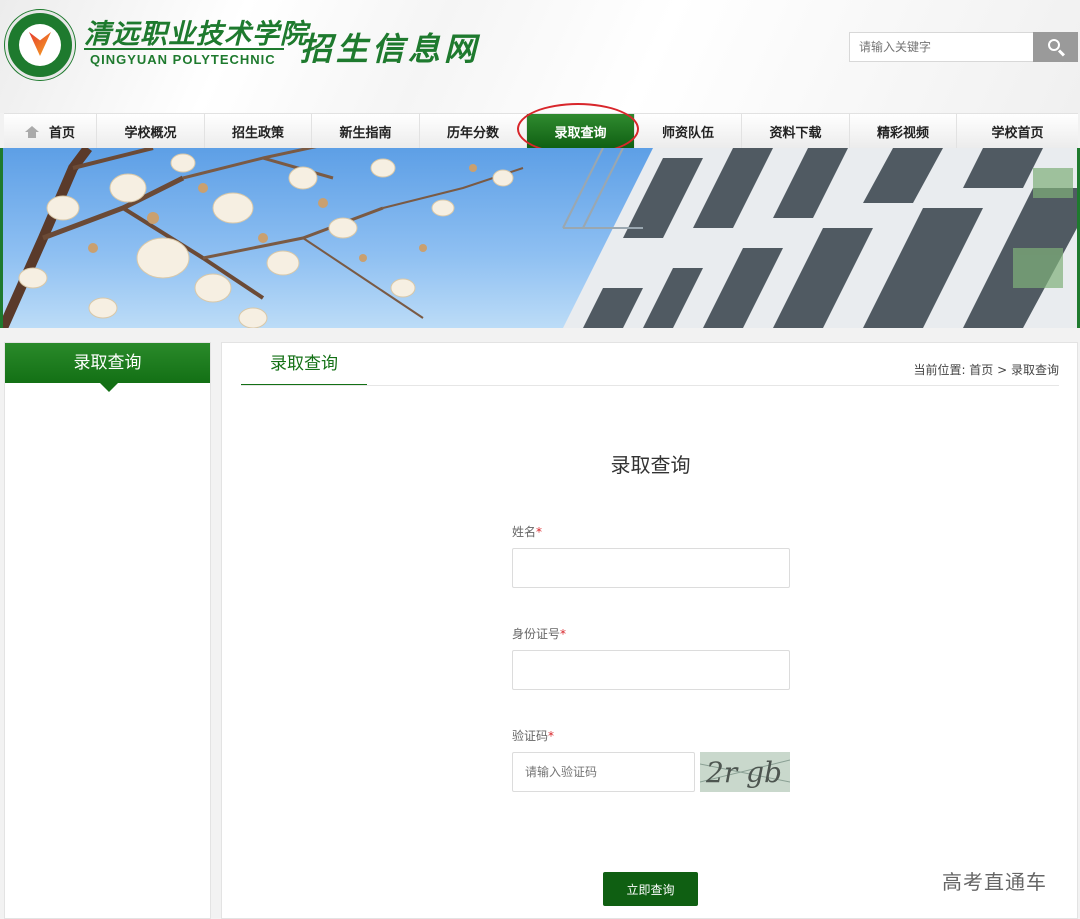 This screenshot has width=1080, height=919. Describe the element at coordinates (650, 889) in the screenshot. I see `submit-query-button: 立即查询` at that location.